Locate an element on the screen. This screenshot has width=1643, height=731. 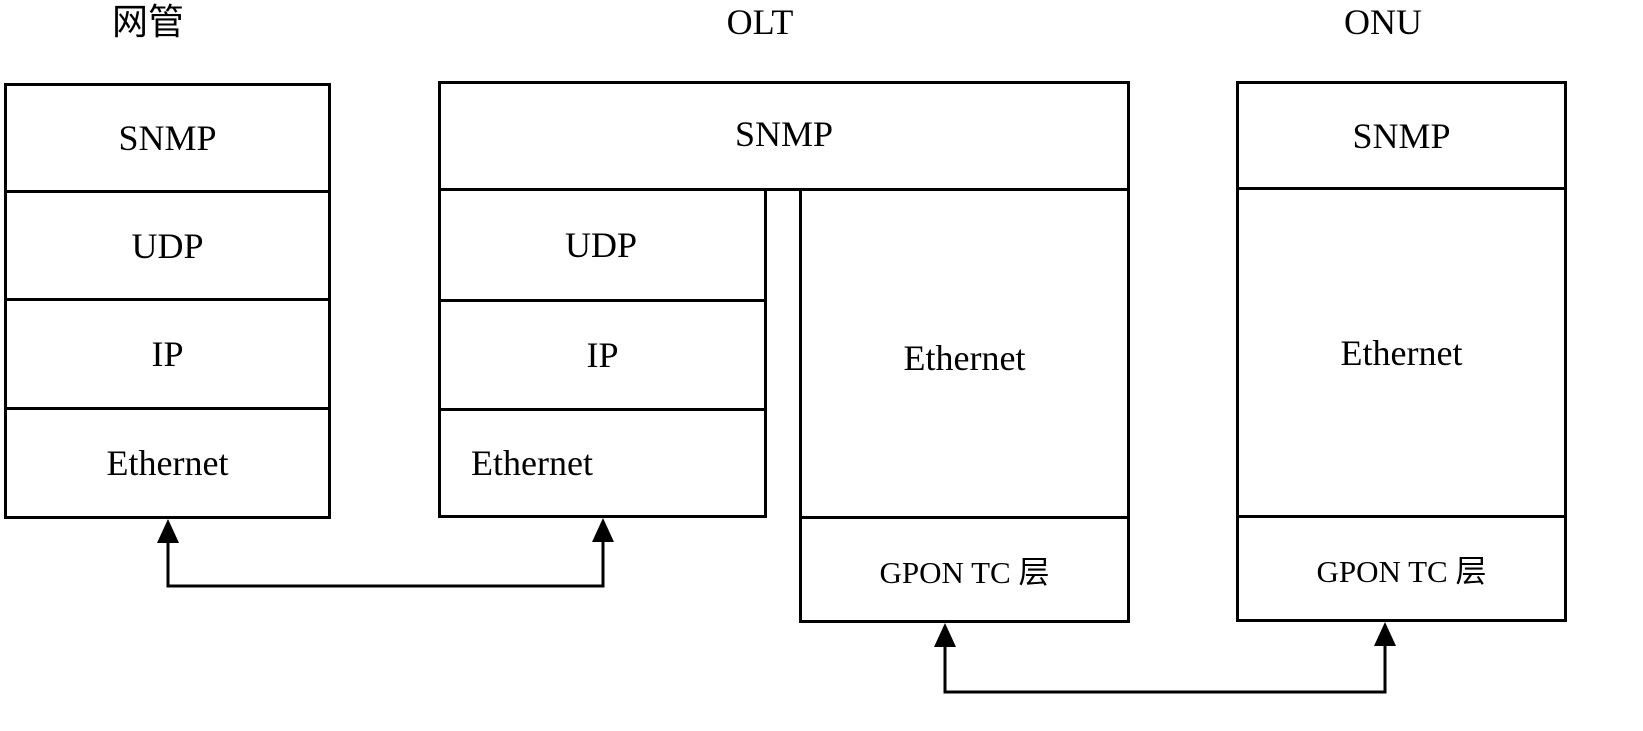
arrowhead-onu-gpon is located at coordinates (1385, 634).